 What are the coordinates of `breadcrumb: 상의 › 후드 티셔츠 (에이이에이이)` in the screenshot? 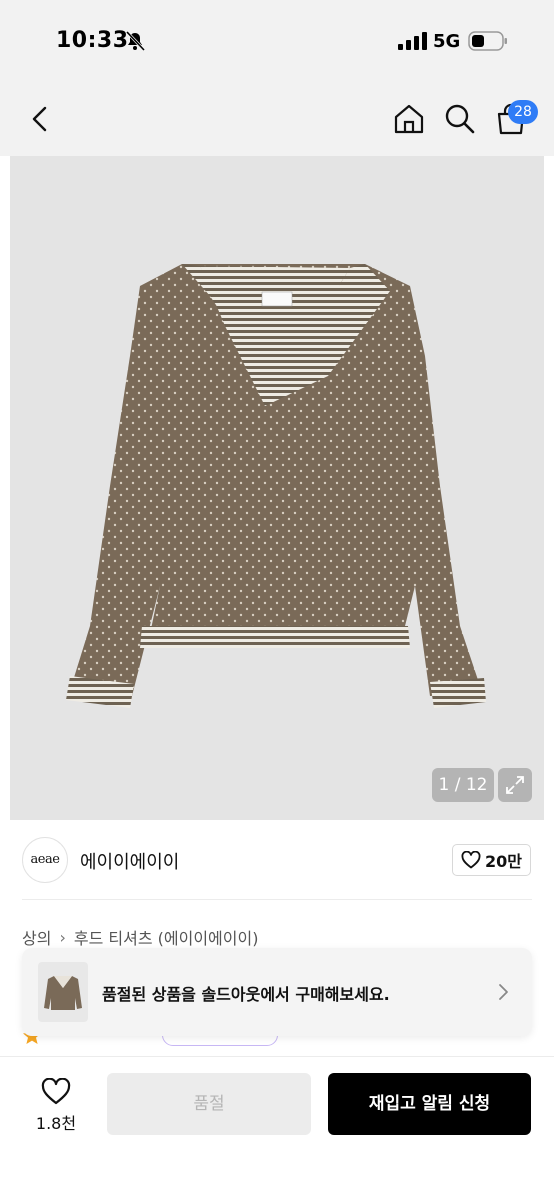 It's located at (140, 937).